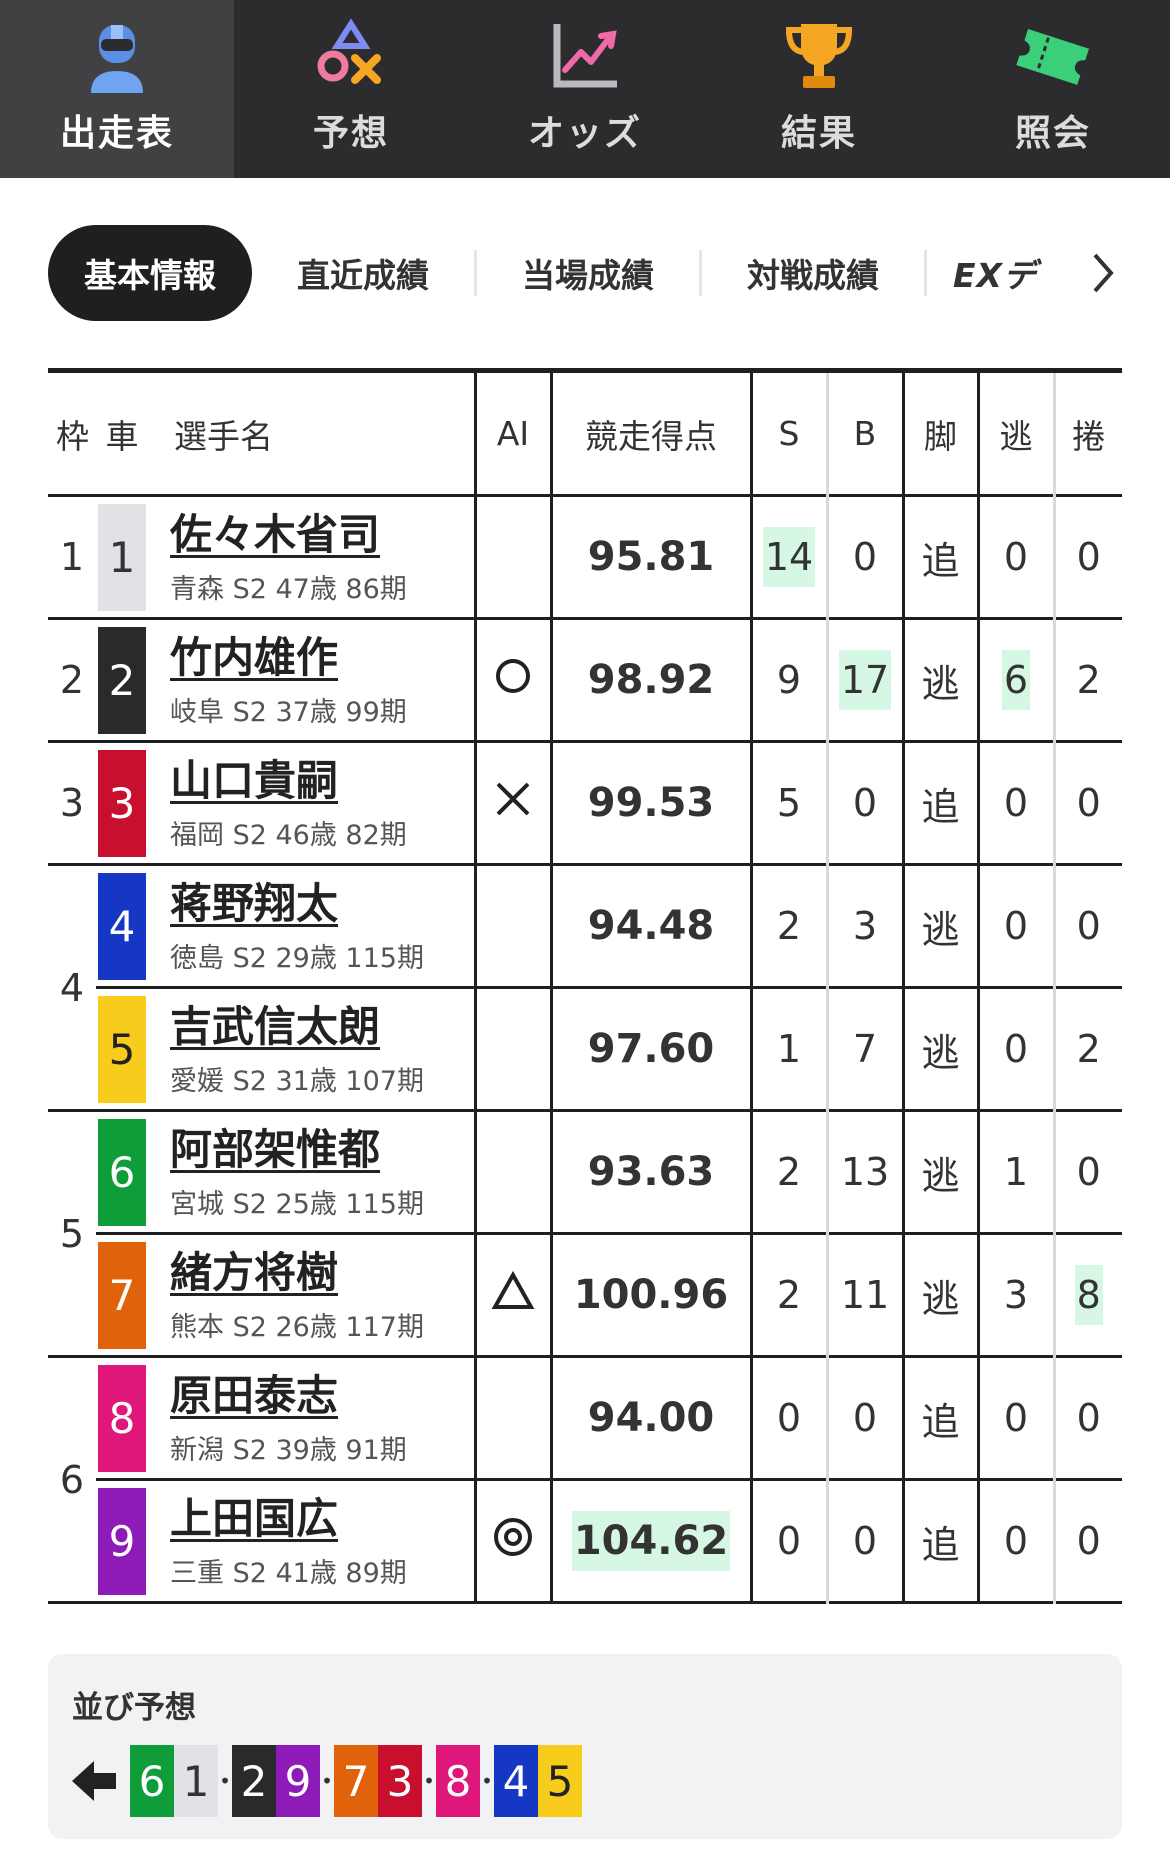 The height and width of the screenshot is (1851, 1170). What do you see at coordinates (117, 89) in the screenshot?
I see `nav-item-entry-table: 出走表` at bounding box center [117, 89].